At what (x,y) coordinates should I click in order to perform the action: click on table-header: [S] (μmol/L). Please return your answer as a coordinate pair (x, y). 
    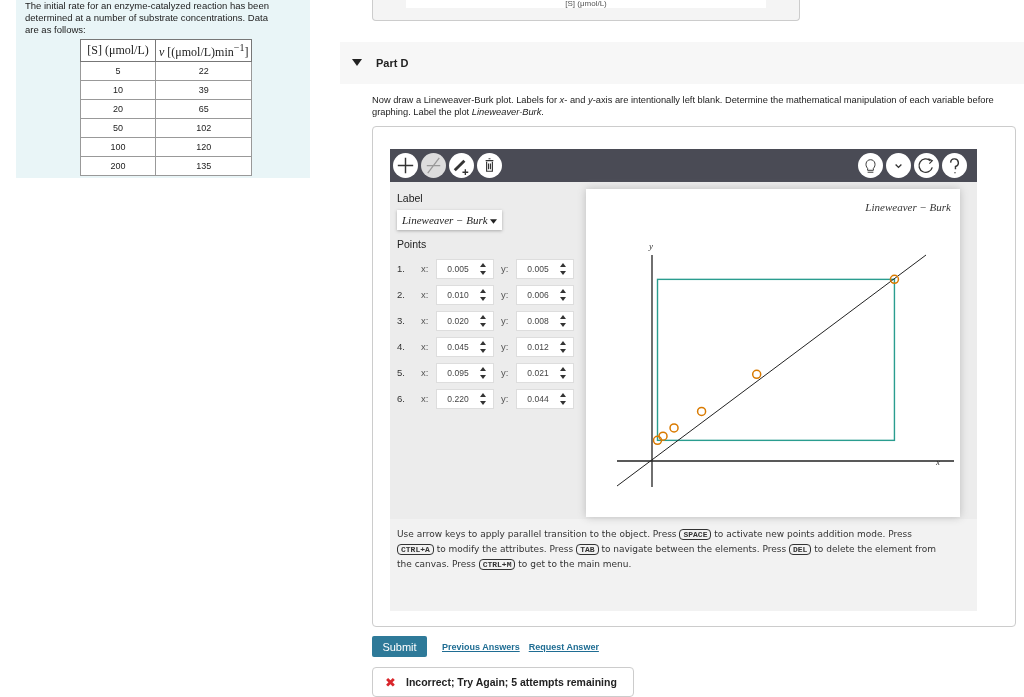
    Looking at the image, I should click on (118, 50).